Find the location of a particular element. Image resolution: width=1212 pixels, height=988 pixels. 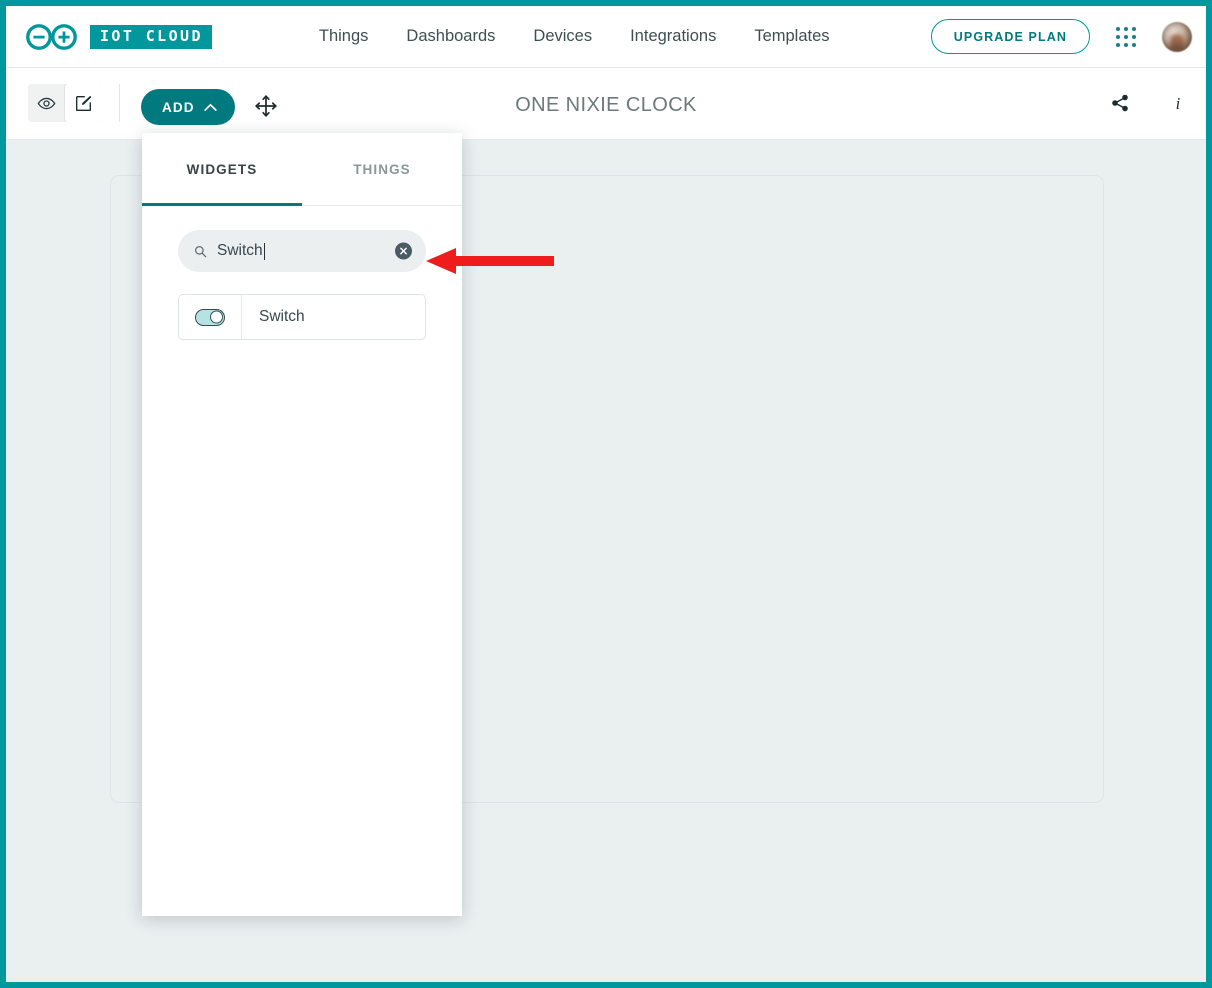

search-input-value: Switch is located at coordinates (240, 251).